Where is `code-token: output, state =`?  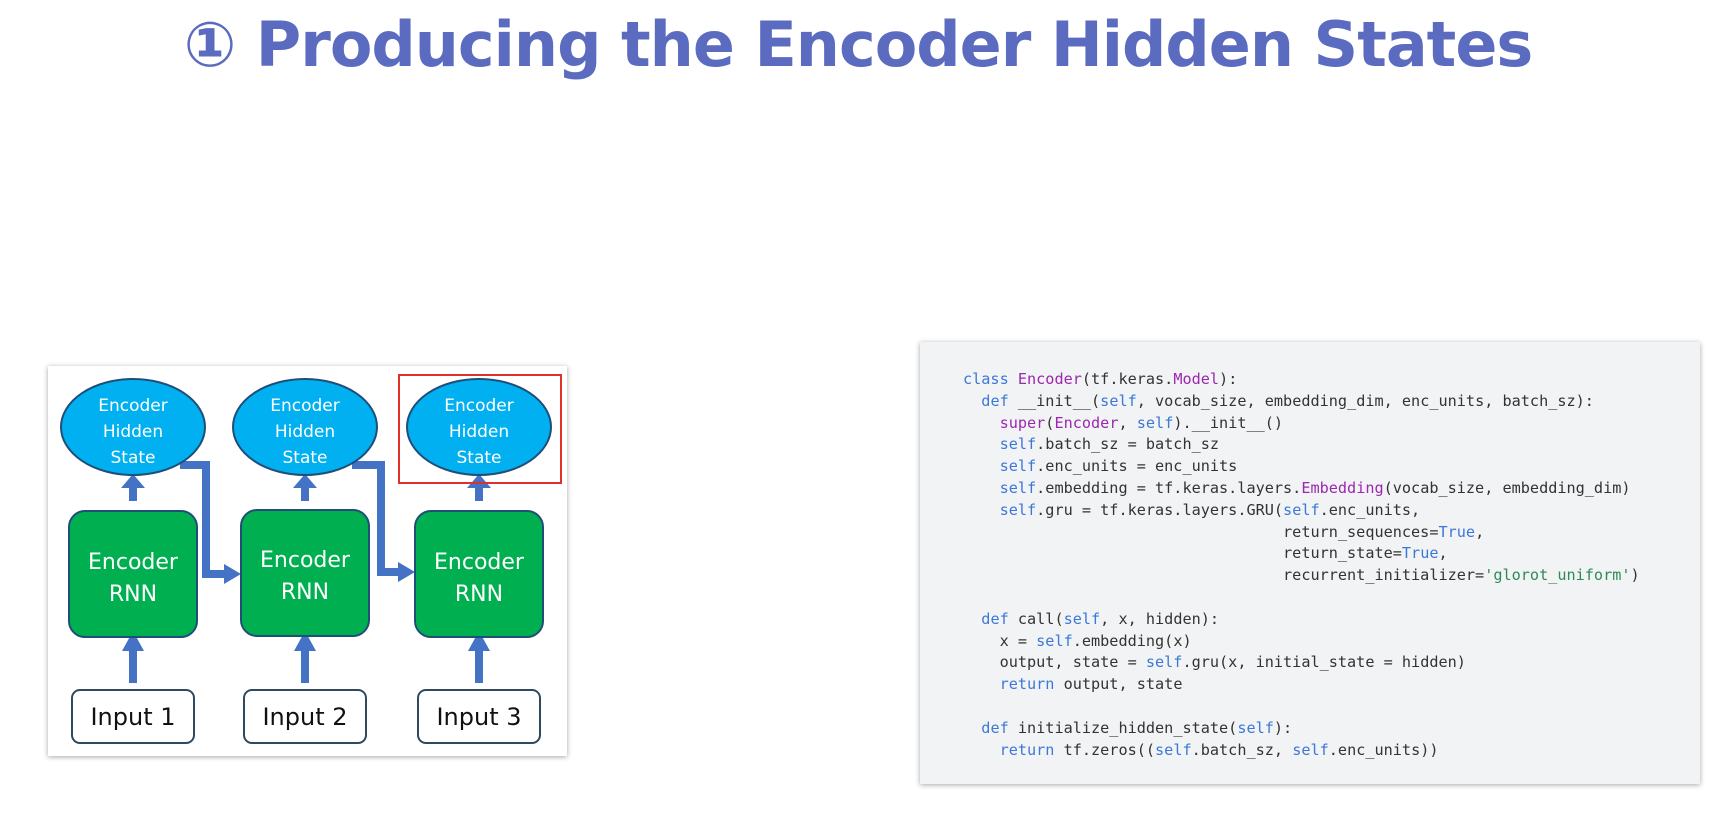 code-token: output, state = is located at coordinates (1054, 662).